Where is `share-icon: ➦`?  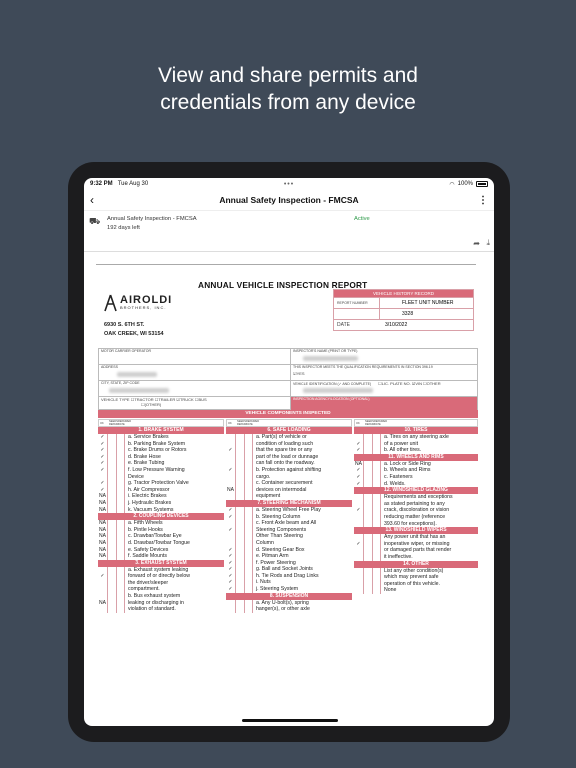
share-icon: ➦ is located at coordinates (476, 243).